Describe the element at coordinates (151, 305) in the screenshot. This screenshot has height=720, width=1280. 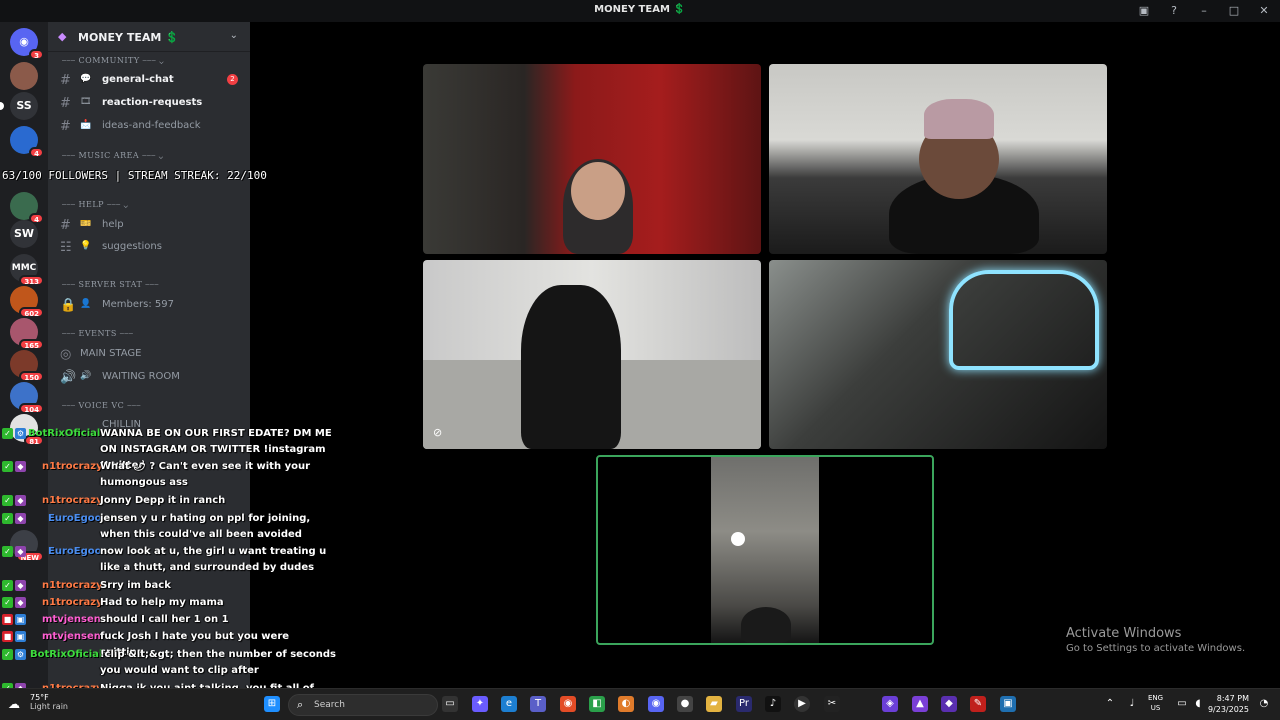
I see `channel-members-count: 🔒 👤 Members: 597` at that location.